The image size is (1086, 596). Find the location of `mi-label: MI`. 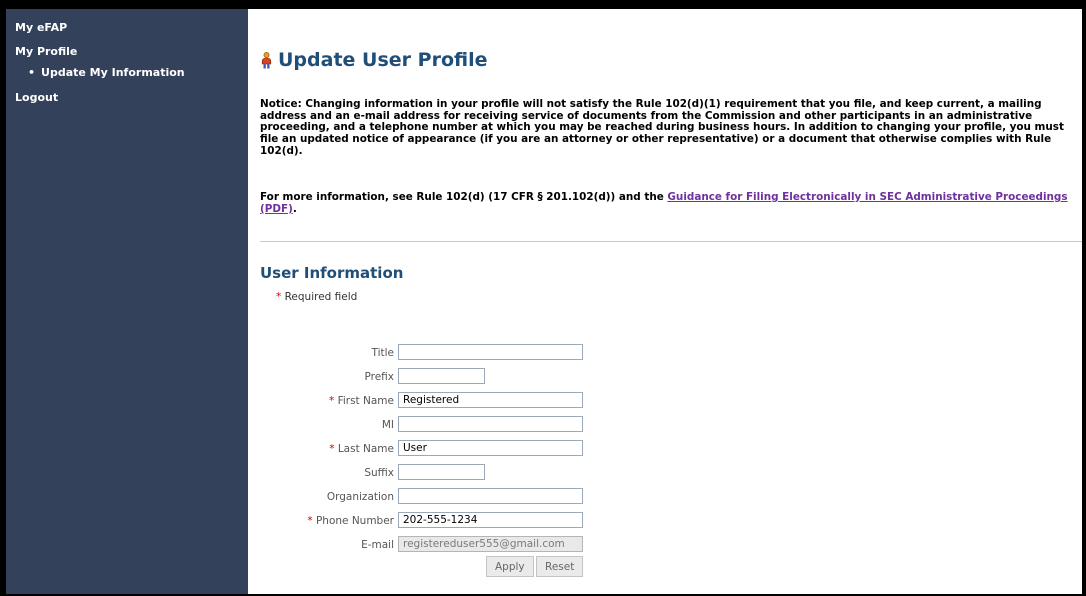

mi-label: MI is located at coordinates (387, 425).